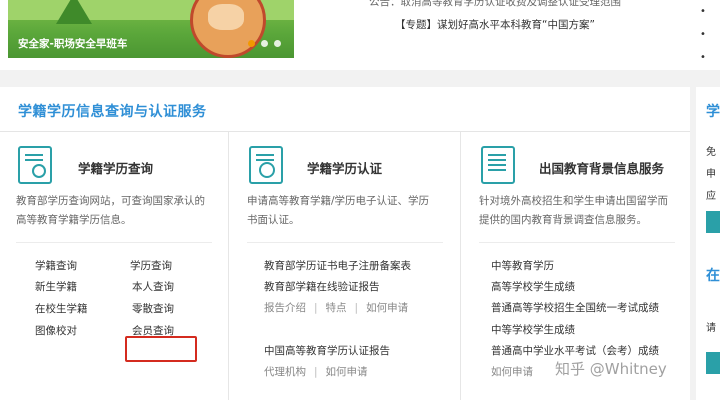 This screenshot has height=400, width=720. Describe the element at coordinates (711, 196) in the screenshot. I see `sidebar-text: 应` at that location.